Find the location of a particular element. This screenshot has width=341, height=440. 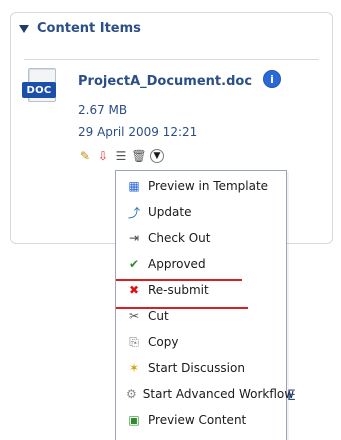

panel-header: Content Items is located at coordinates (80, 28).